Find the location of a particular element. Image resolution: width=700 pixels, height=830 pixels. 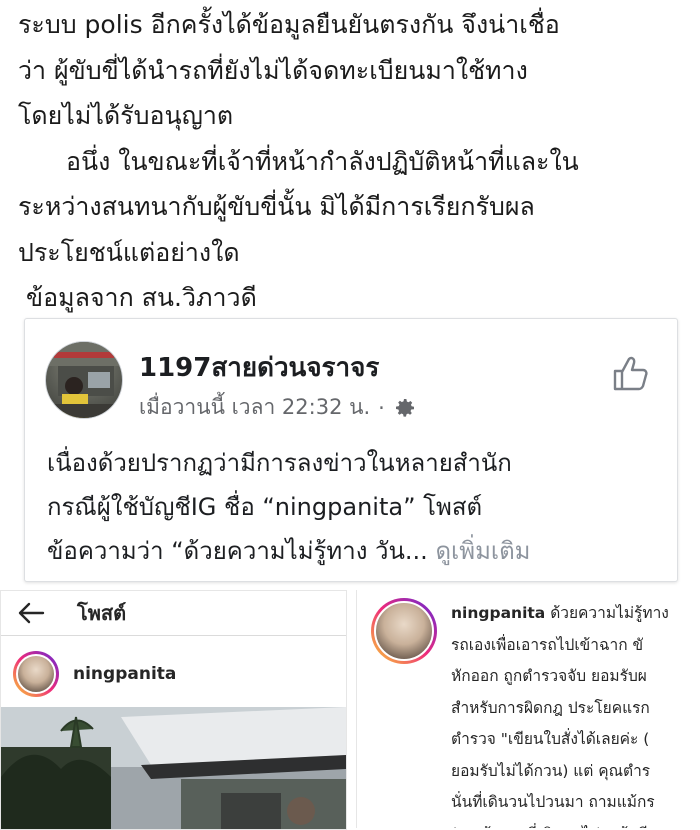

ig-caption-line: ตำรวจ "เขียนใบสั่งได้เลยค่ะ ( is located at coordinates (550, 739).